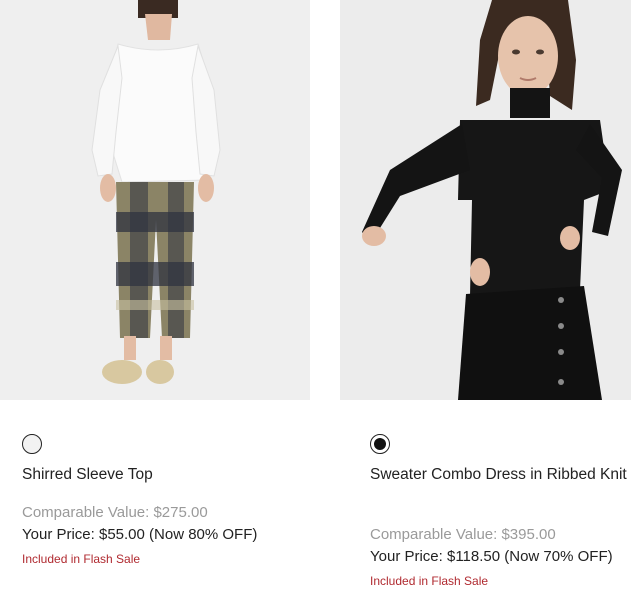  Describe the element at coordinates (500, 475) in the screenshot. I see `product-name-link: Sweater Combo Dress in Ribbed Knit` at that location.